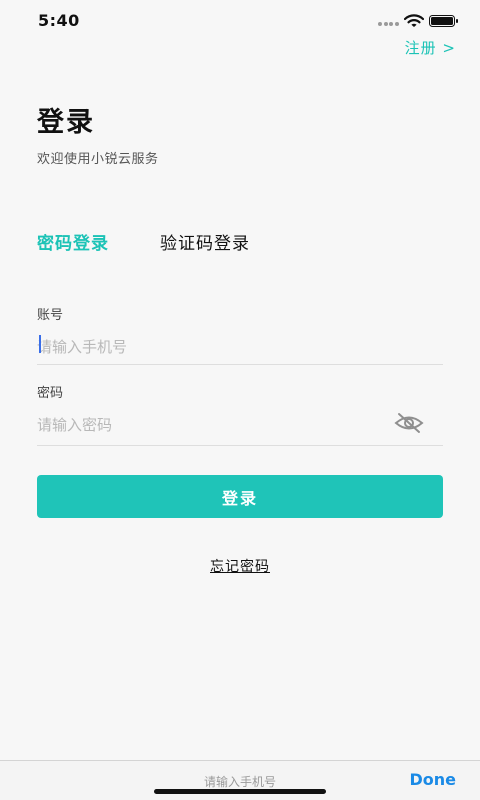 This screenshot has width=480, height=800. Describe the element at coordinates (50, 315) in the screenshot. I see `account-label: 账号` at that location.